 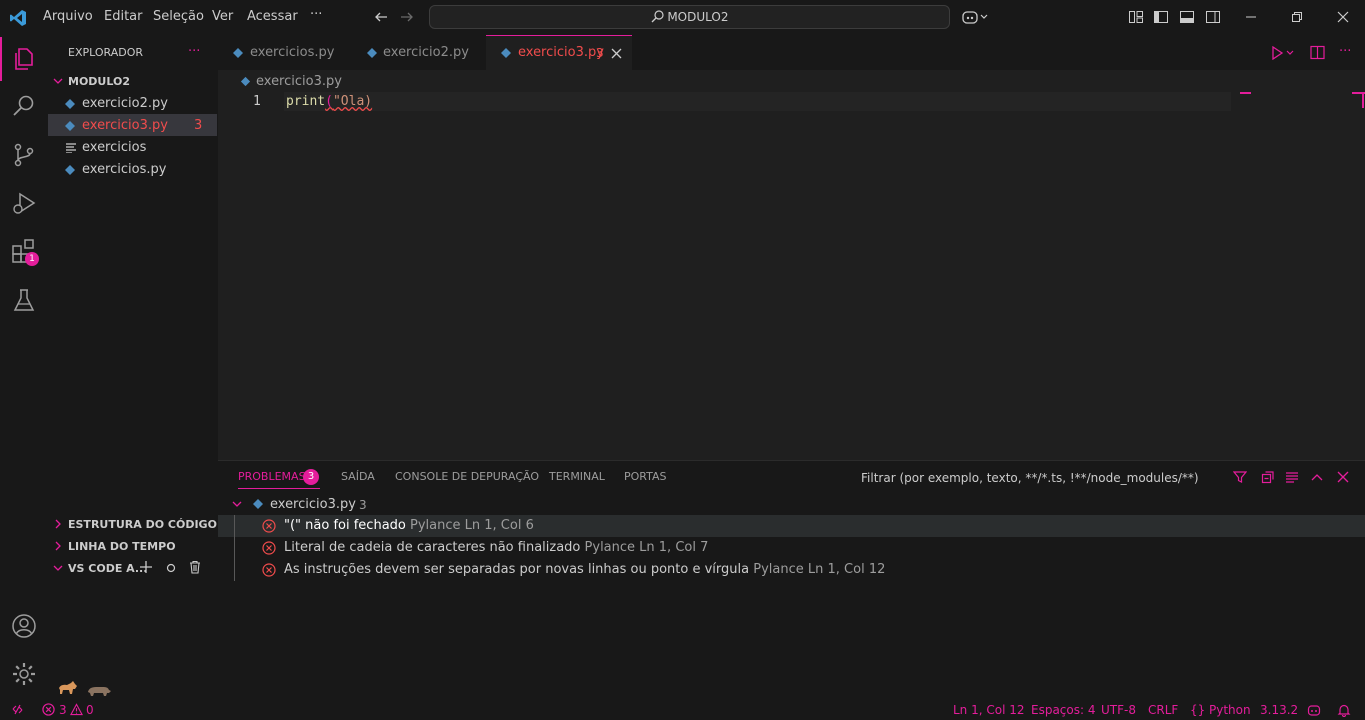 What do you see at coordinates (139, 128) in the screenshot?
I see `file-item-exercicio3: exercicio3.py 3` at bounding box center [139, 128].